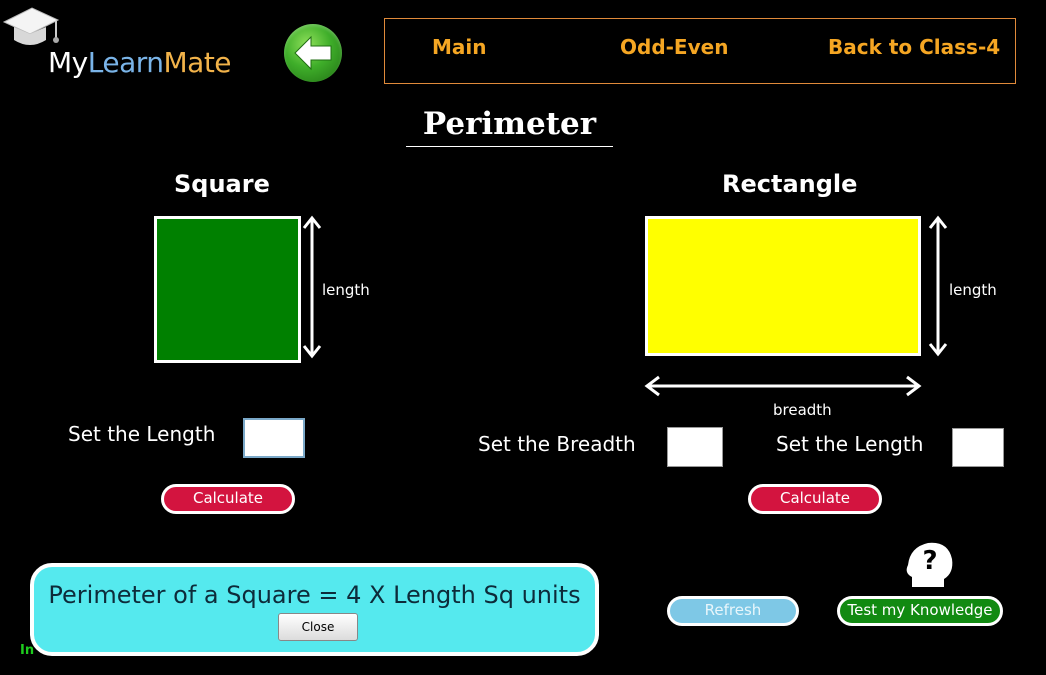  I want to click on logo: MyLearnMate, so click(125, 45).